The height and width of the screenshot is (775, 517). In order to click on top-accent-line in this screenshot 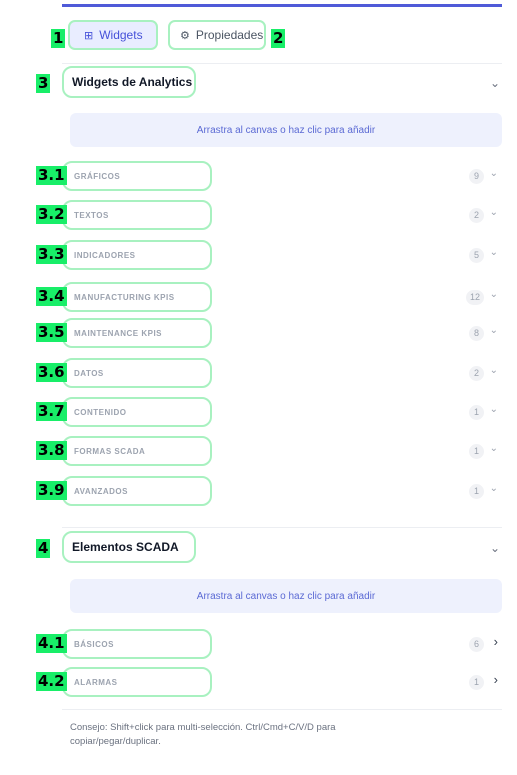, I will do `click(282, 5)`.